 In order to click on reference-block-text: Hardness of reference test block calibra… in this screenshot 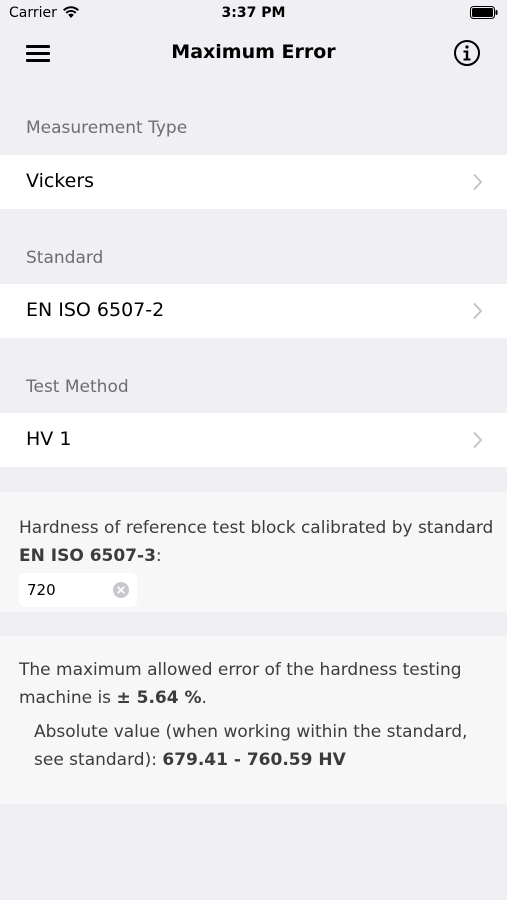, I will do `click(256, 528)`.